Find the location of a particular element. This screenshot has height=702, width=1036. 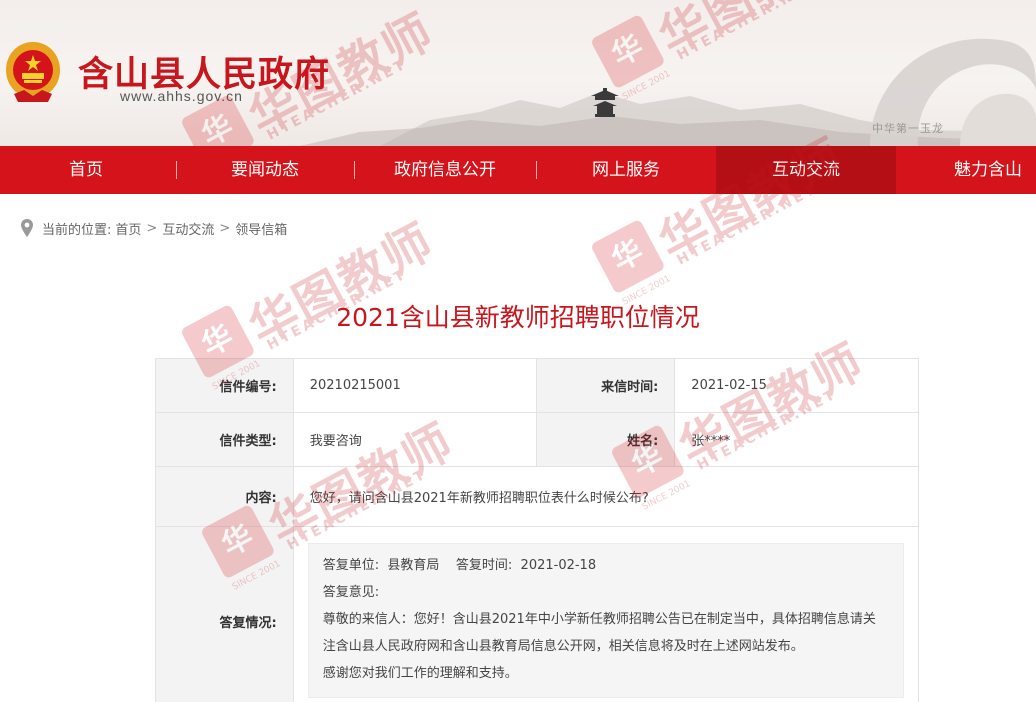

letter-time-label: 来信时间: is located at coordinates (606, 385).